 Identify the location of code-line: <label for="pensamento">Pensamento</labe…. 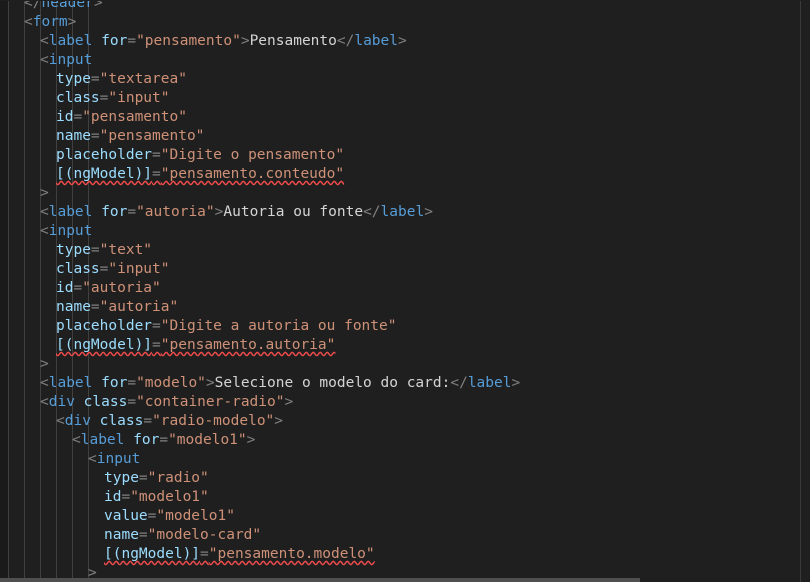
(203, 41).